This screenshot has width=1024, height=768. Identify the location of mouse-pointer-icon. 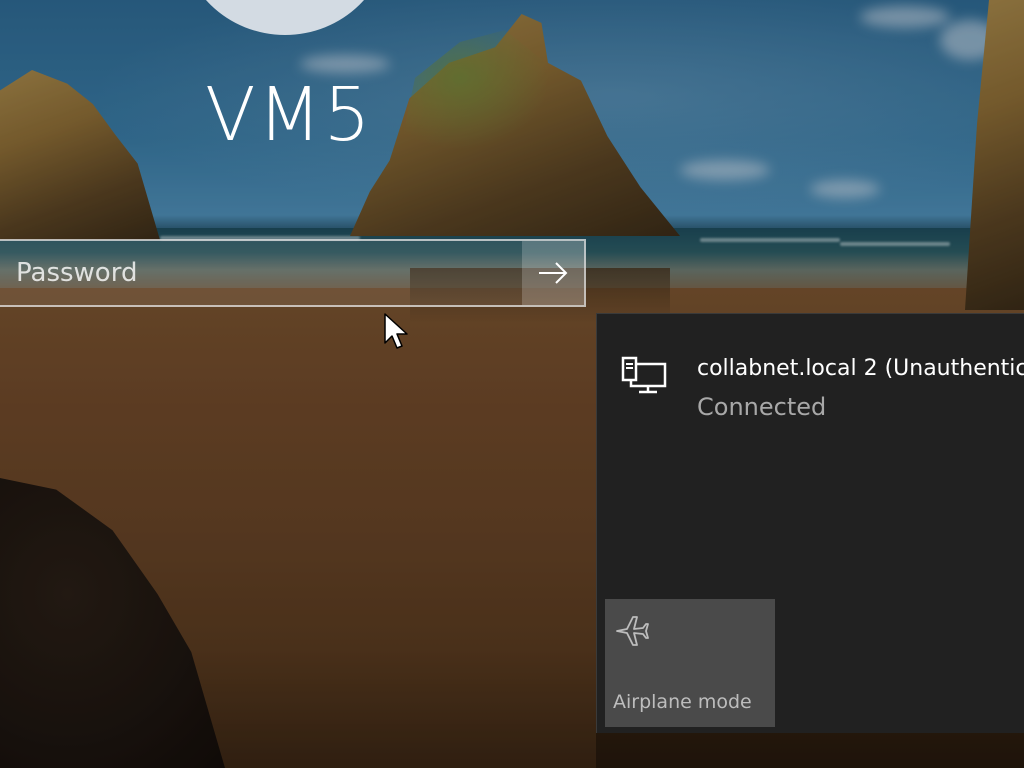
(396, 331).